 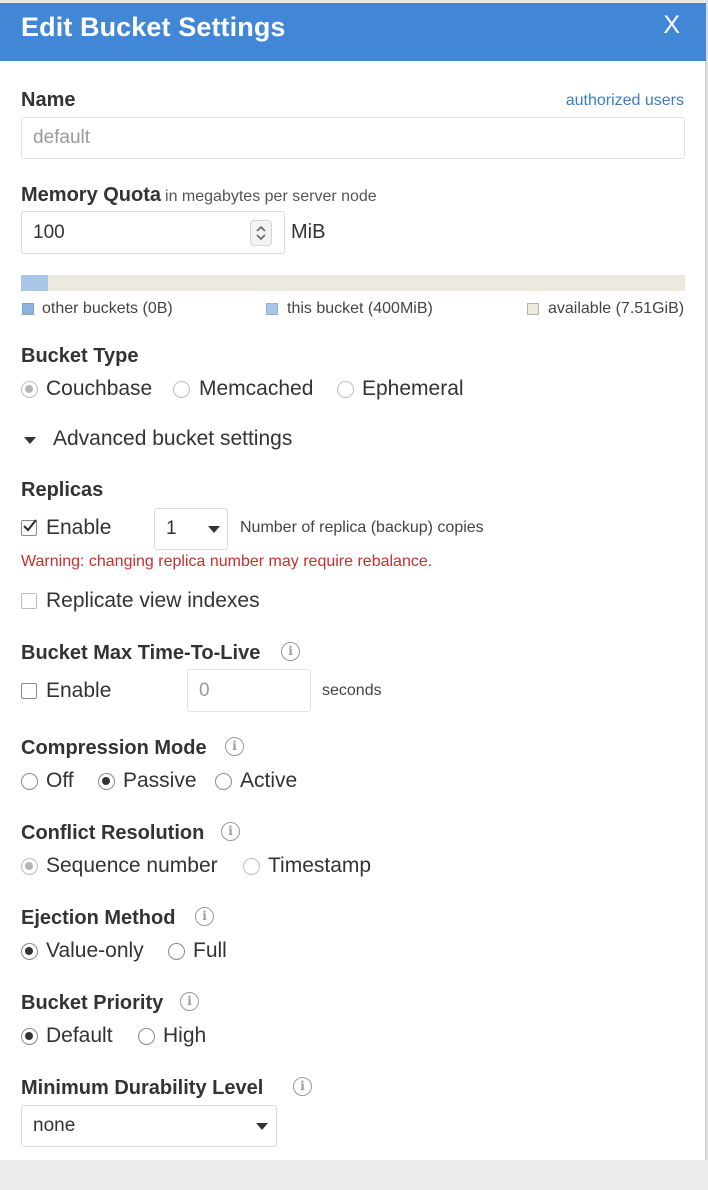 What do you see at coordinates (172, 439) in the screenshot?
I see `advanced-settings-toggle: Advanced bucket settings` at bounding box center [172, 439].